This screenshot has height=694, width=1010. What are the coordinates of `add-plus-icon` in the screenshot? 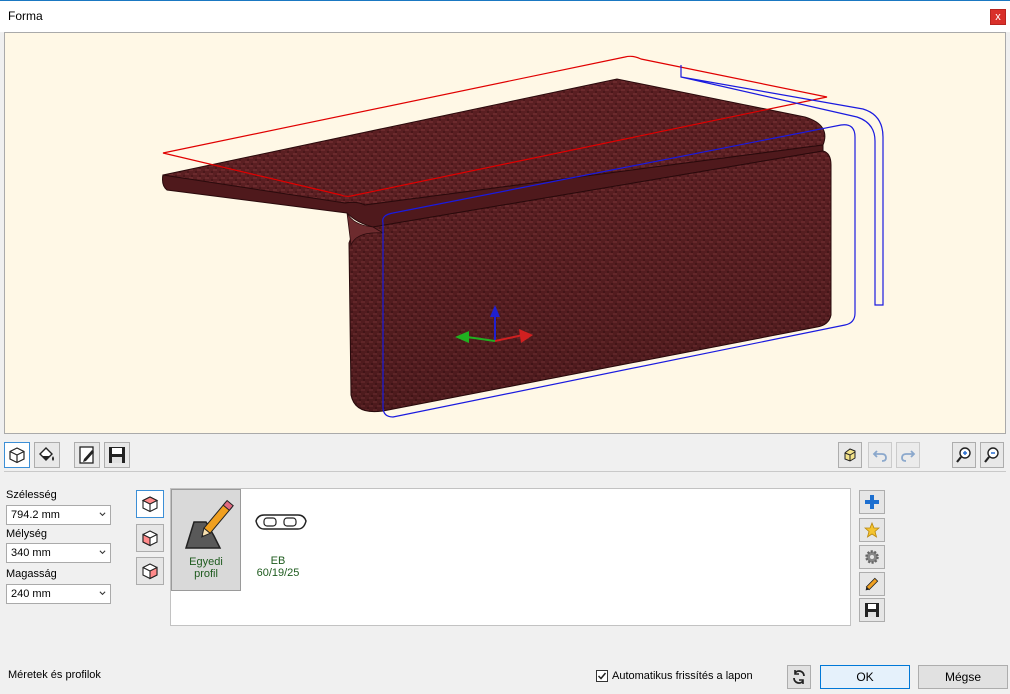 It's located at (872, 502).